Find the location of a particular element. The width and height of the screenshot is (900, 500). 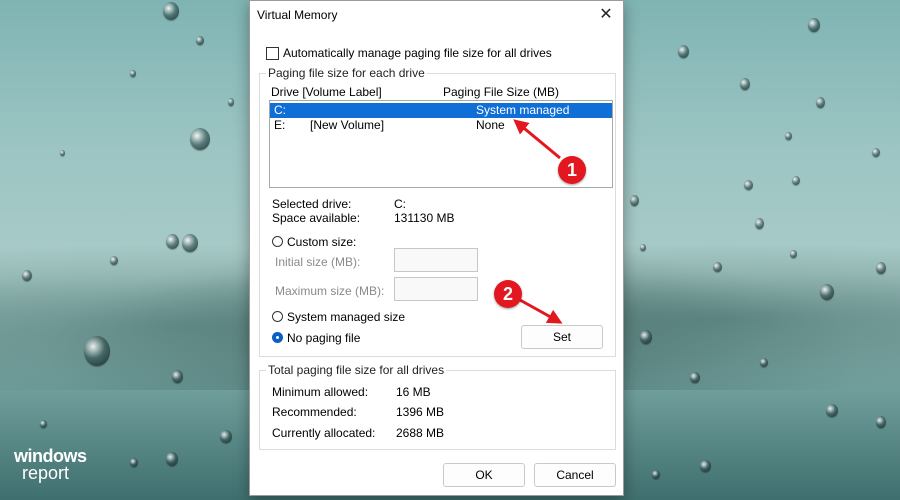

drive-letter: C: is located at coordinates (280, 110).